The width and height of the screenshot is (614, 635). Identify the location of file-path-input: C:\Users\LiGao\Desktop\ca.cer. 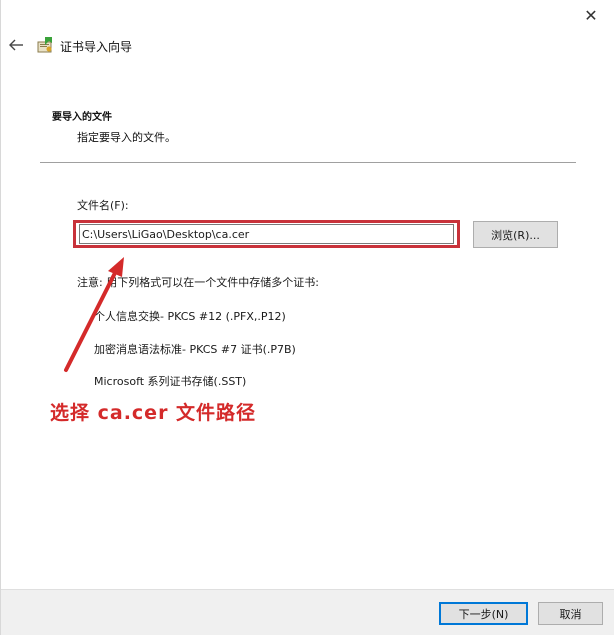
(266, 234).